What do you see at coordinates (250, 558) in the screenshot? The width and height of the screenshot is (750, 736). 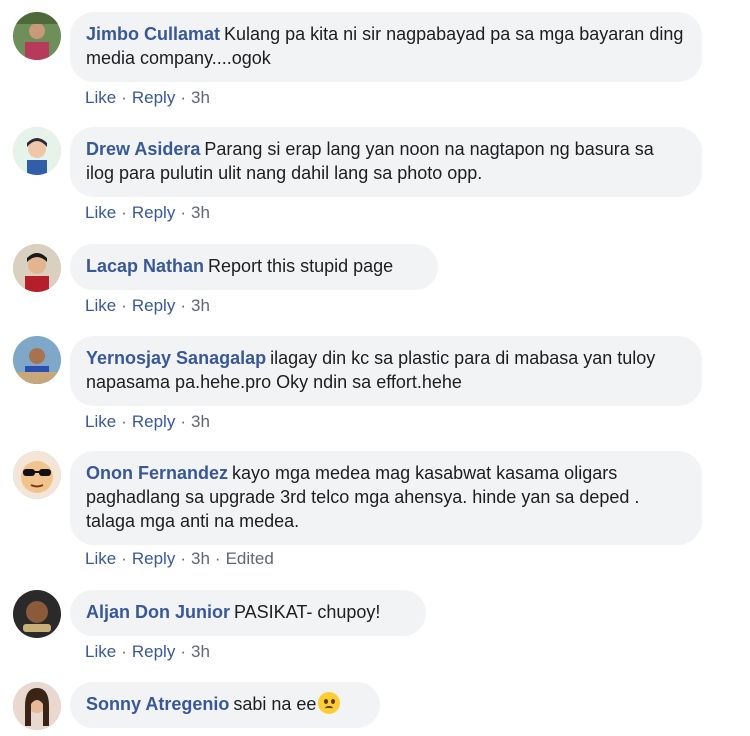 I see `edited-label: Edited` at bounding box center [250, 558].